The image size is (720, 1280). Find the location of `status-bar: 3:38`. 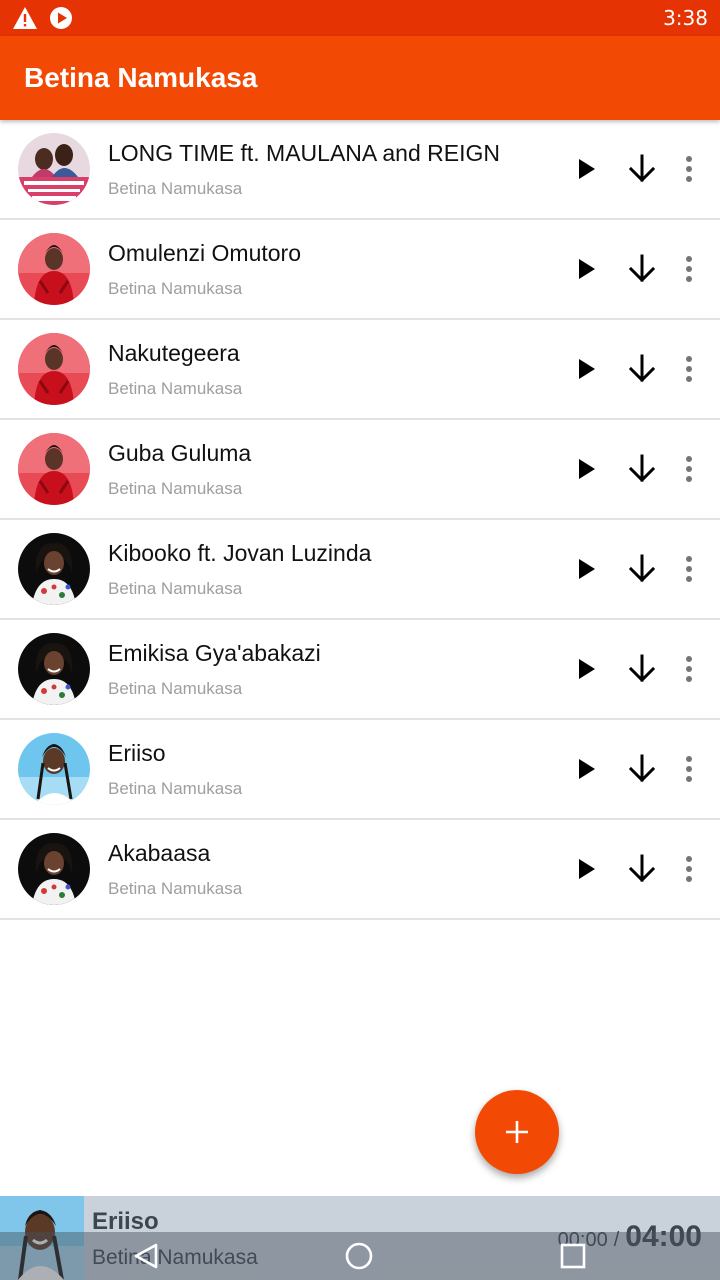

status-bar: 3:38 is located at coordinates (360, 18).